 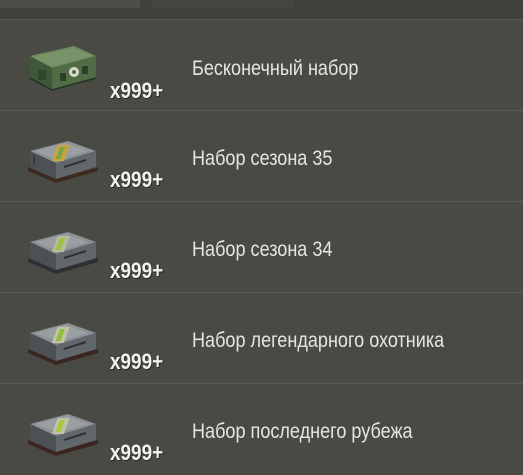 What do you see at coordinates (275, 68) in the screenshot?
I see `item-name: Бесконечный набор` at bounding box center [275, 68].